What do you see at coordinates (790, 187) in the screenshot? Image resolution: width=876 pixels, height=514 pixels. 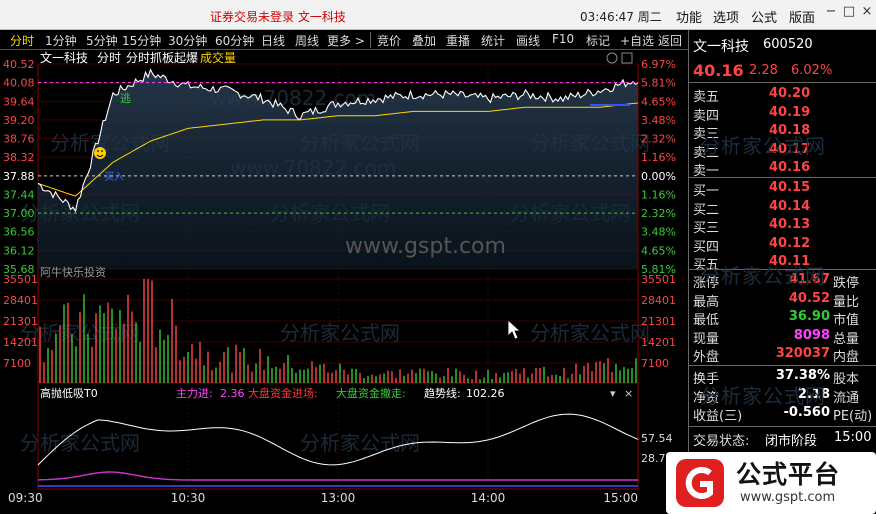 I see `bid-price: 40.15` at bounding box center [790, 187].